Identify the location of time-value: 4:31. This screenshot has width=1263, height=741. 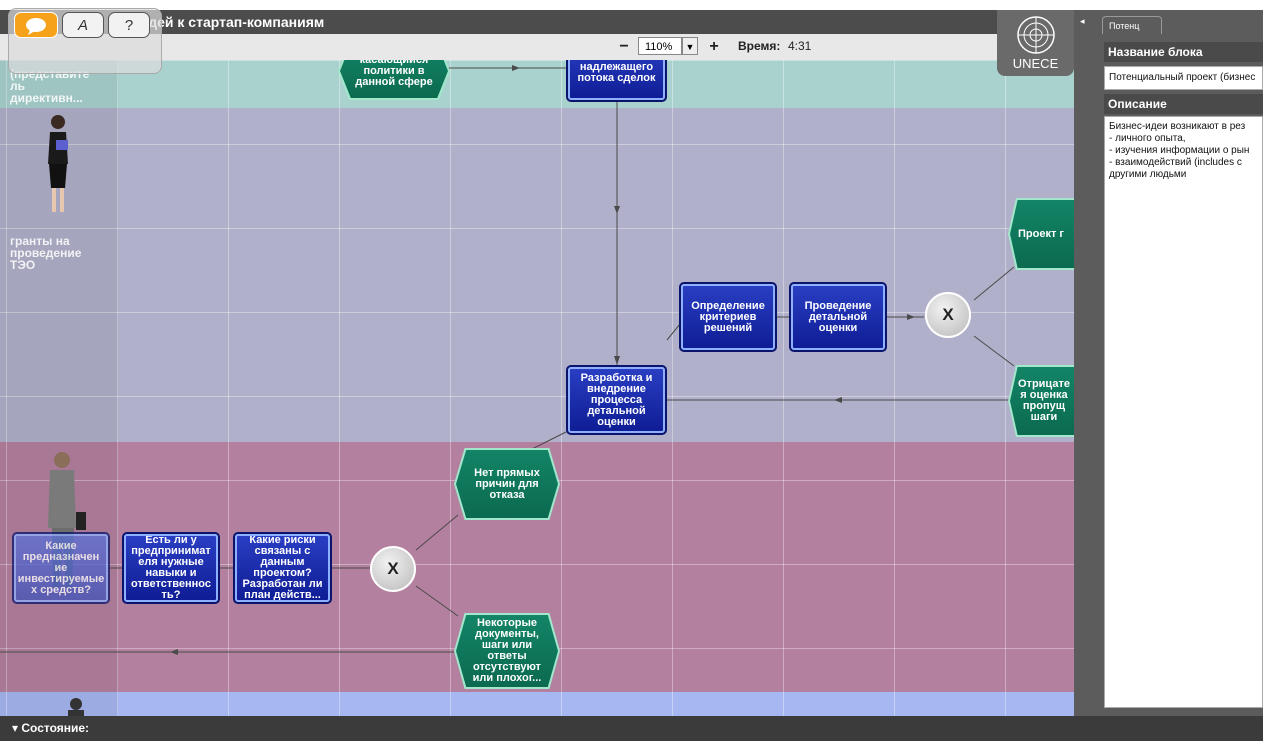
(800, 46).